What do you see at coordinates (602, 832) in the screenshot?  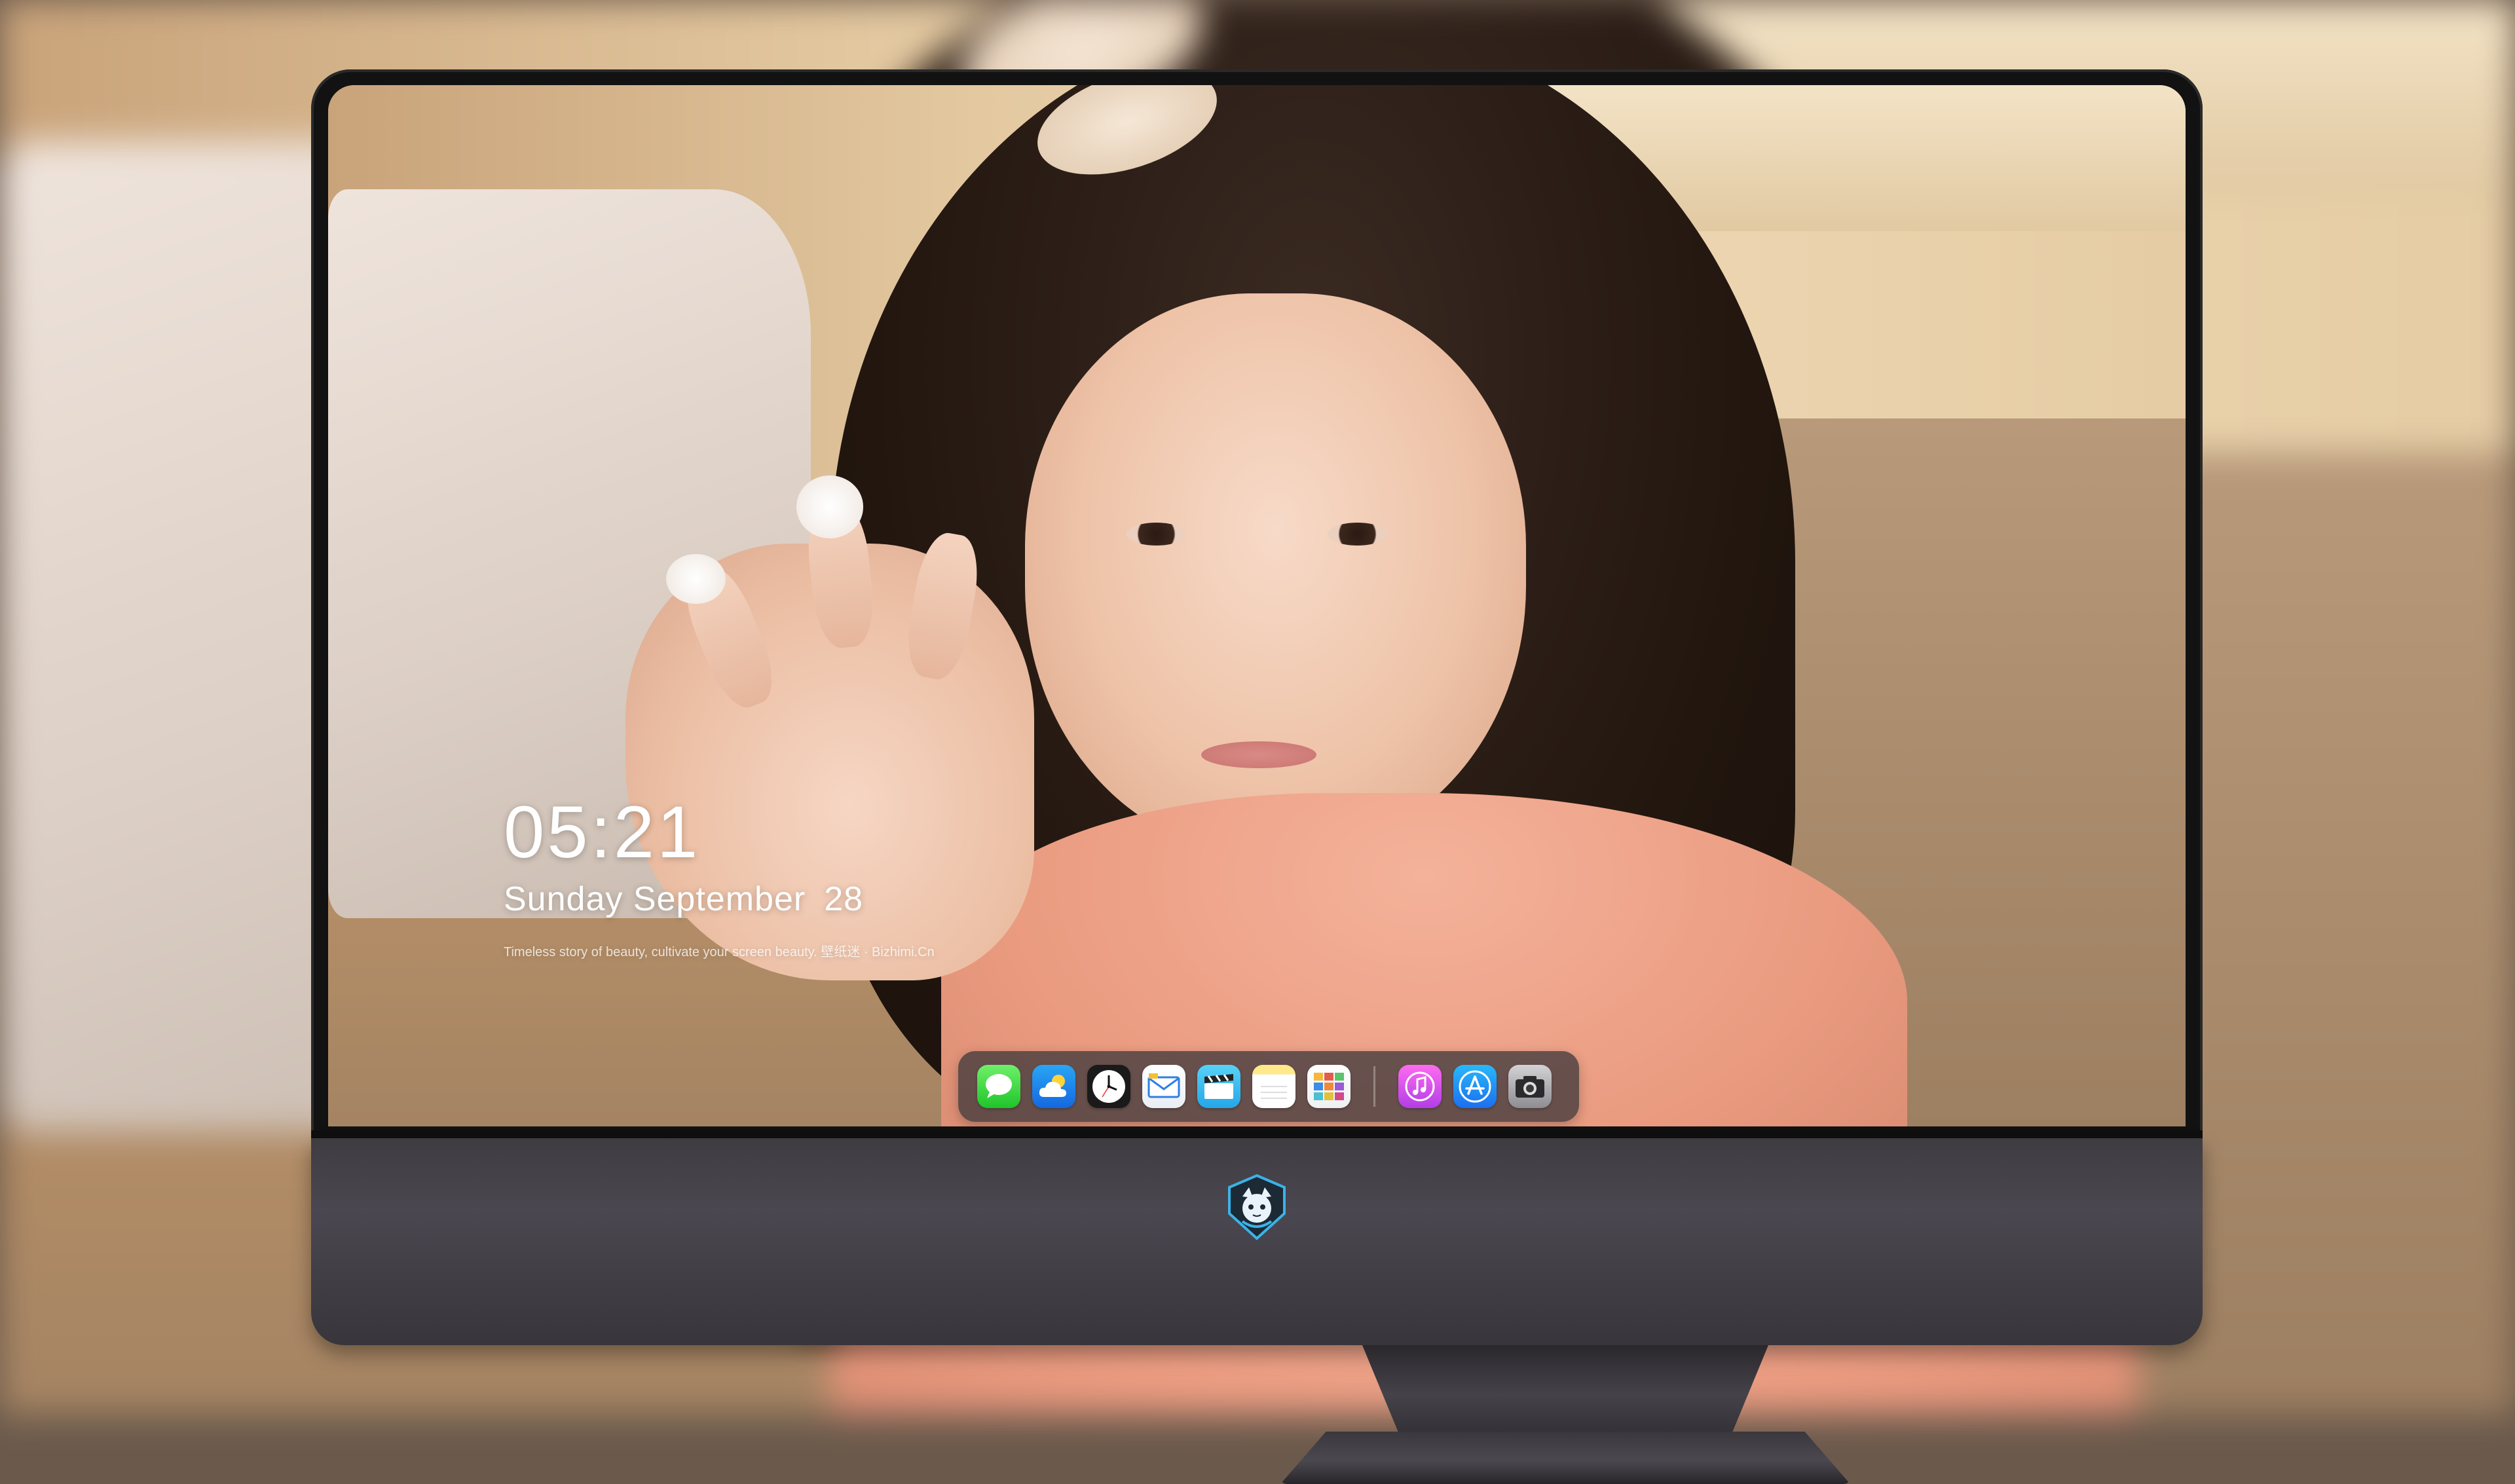 I see `clock-time: 05:21` at bounding box center [602, 832].